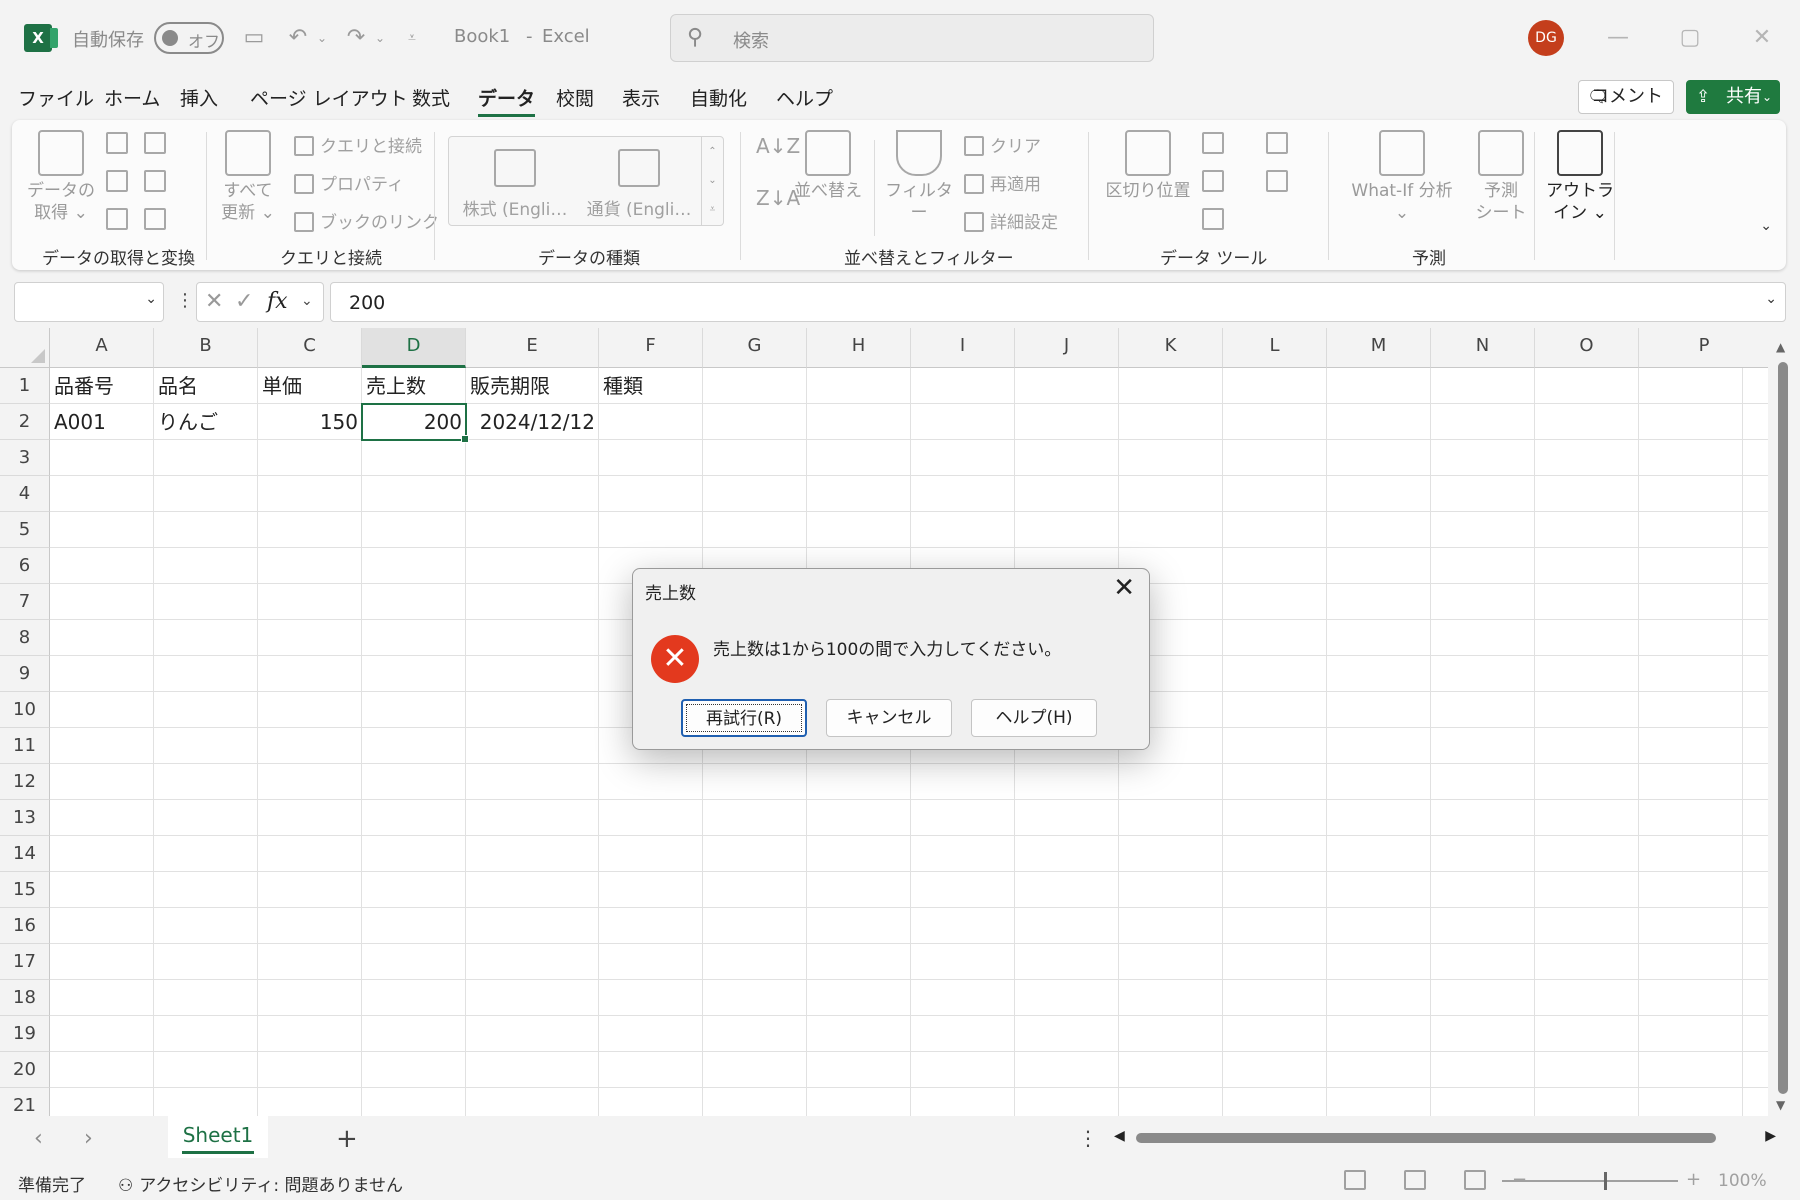 Image resolution: width=1800 pixels, height=1200 pixels. Describe the element at coordinates (248, 177) in the screenshot. I see `refresh-all-button: すべて 更新 ⌄` at that location.